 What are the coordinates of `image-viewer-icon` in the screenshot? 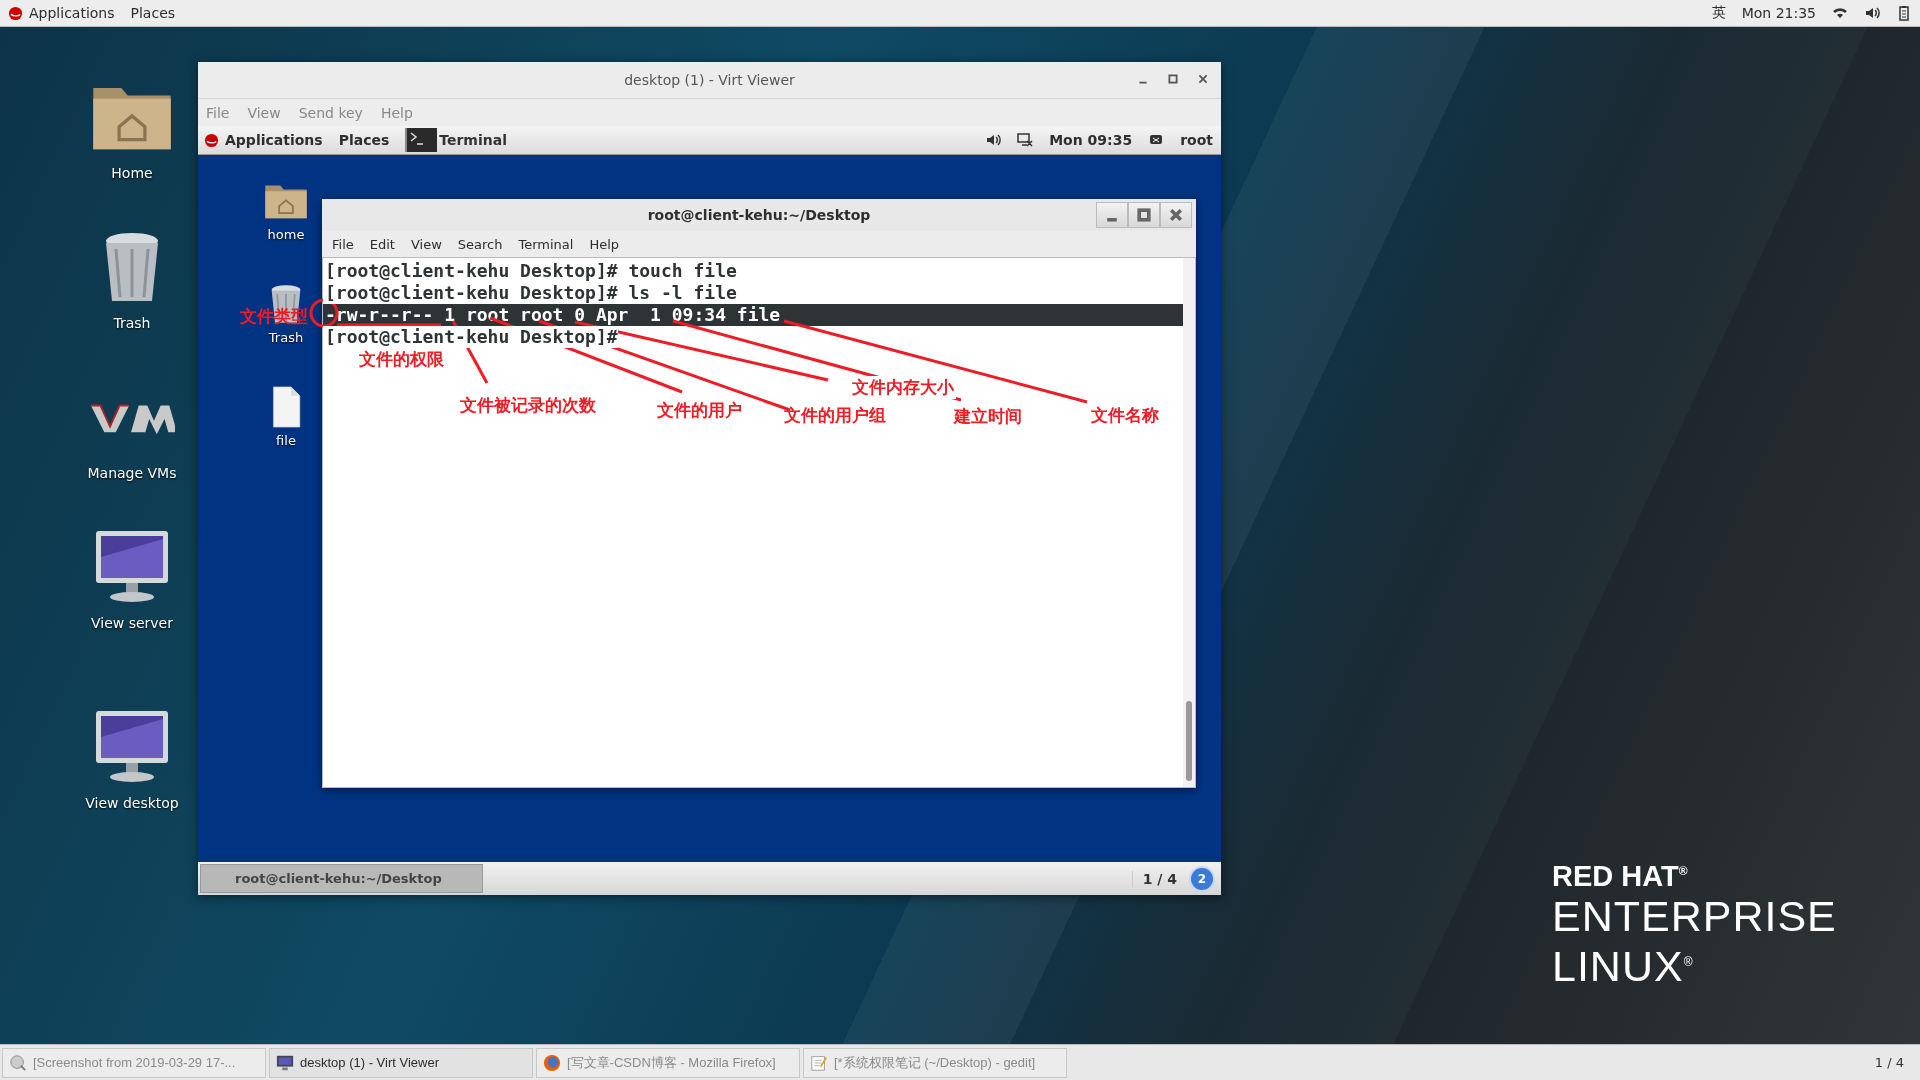 It's located at (18, 1062).